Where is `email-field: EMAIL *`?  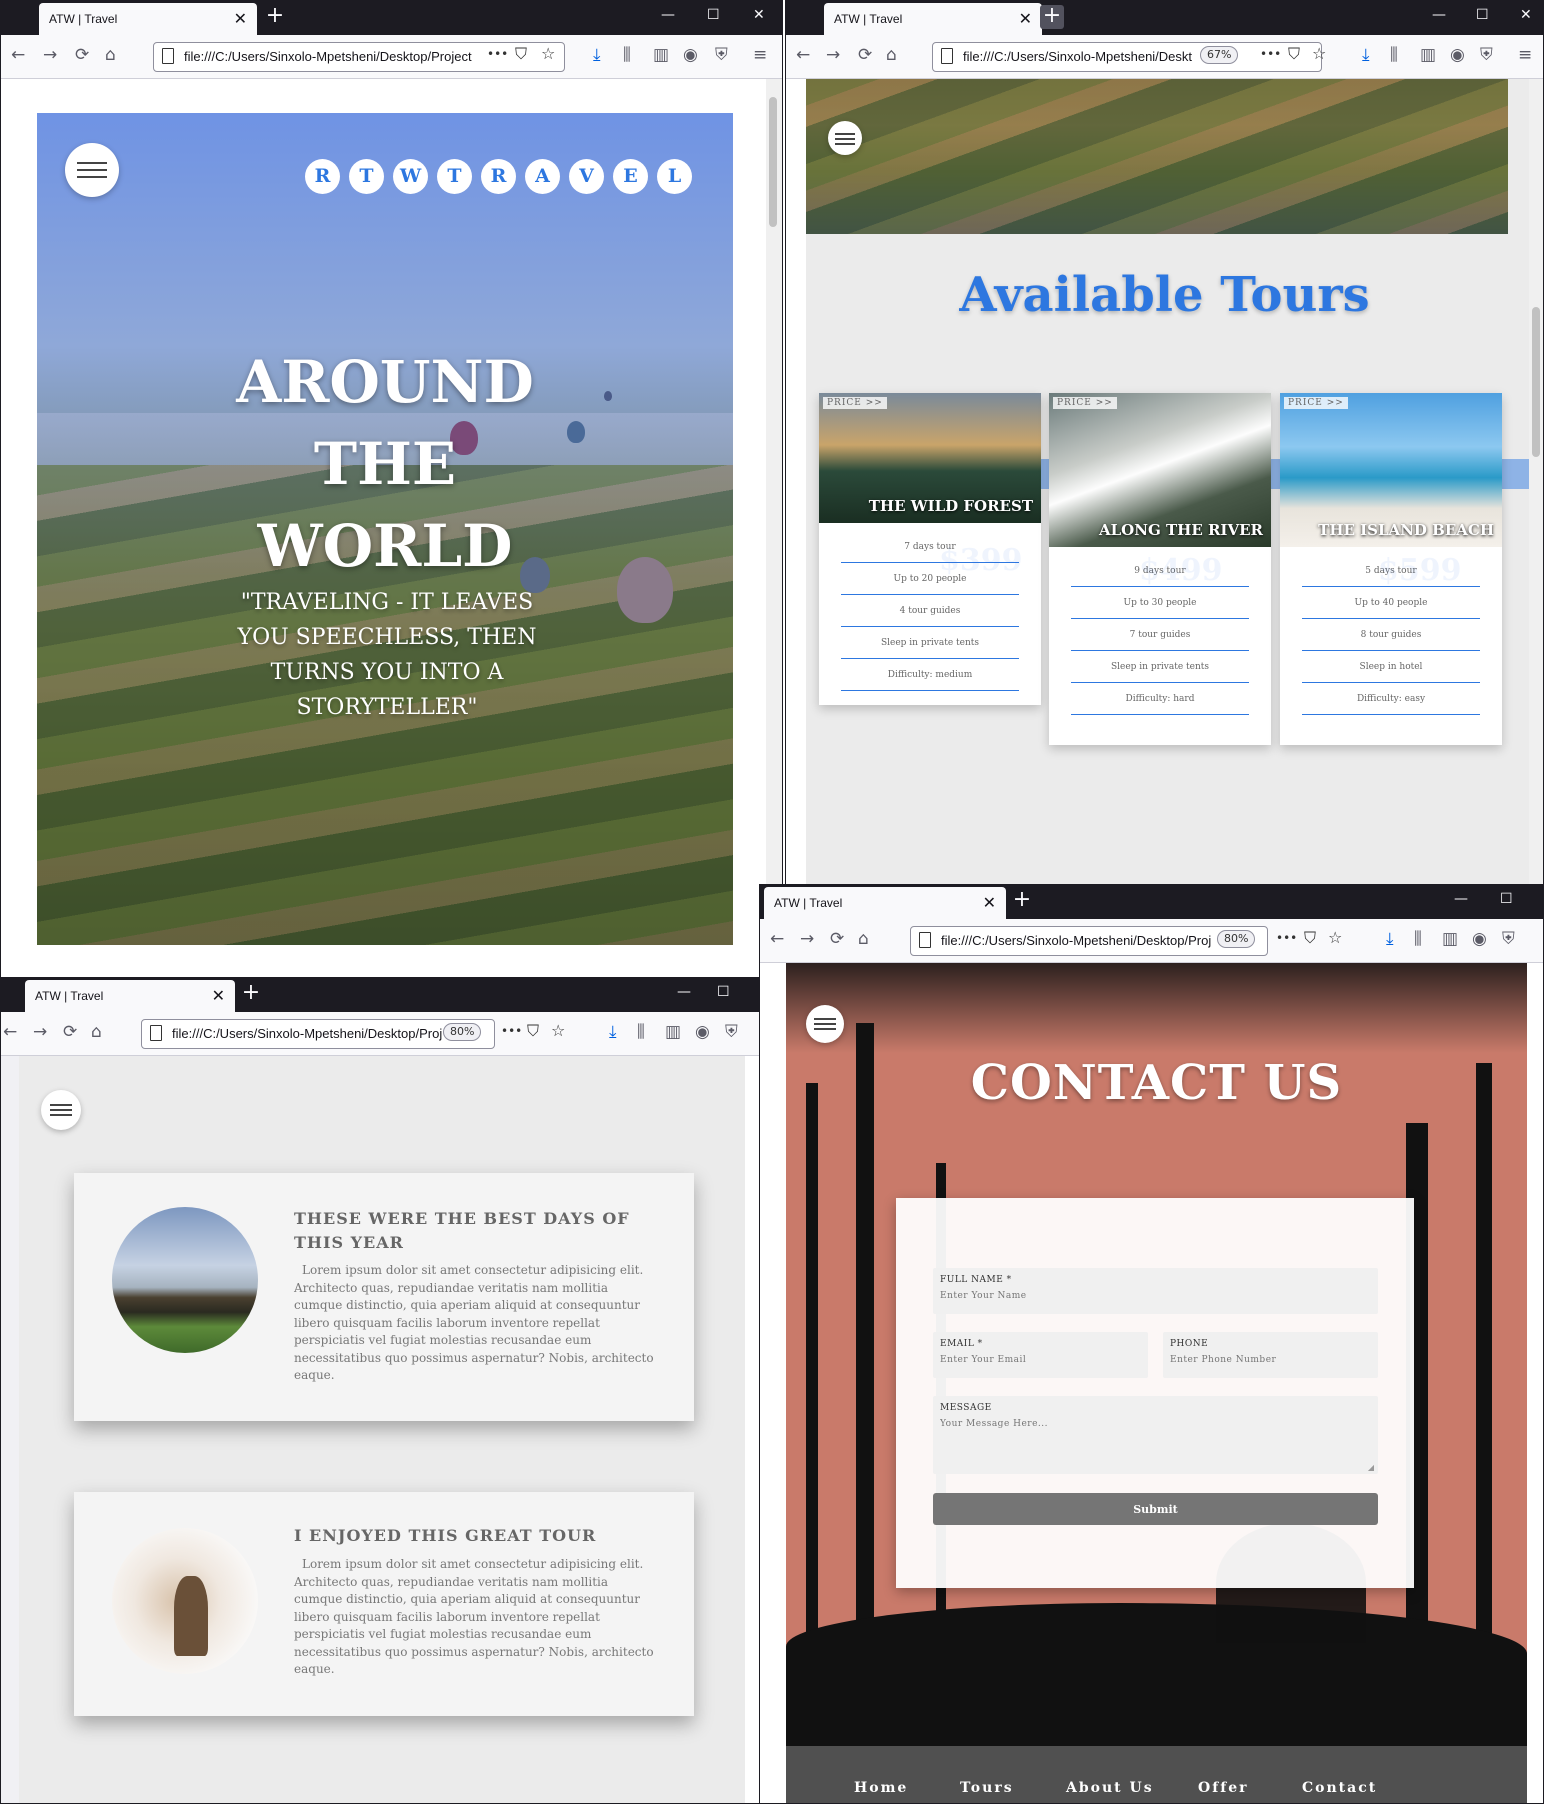
email-field: EMAIL * is located at coordinates (1040, 1355).